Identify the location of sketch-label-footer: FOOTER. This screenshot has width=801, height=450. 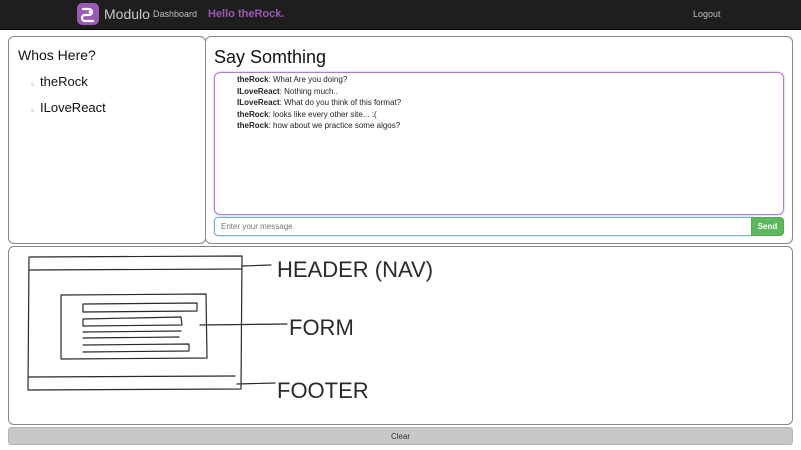
(323, 390).